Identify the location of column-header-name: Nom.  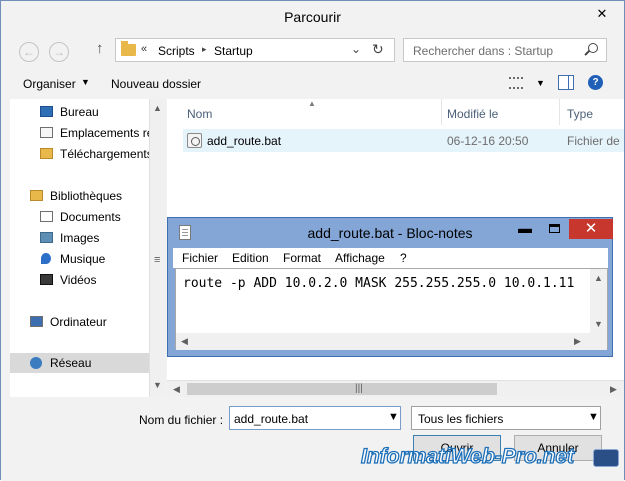
(199, 114).